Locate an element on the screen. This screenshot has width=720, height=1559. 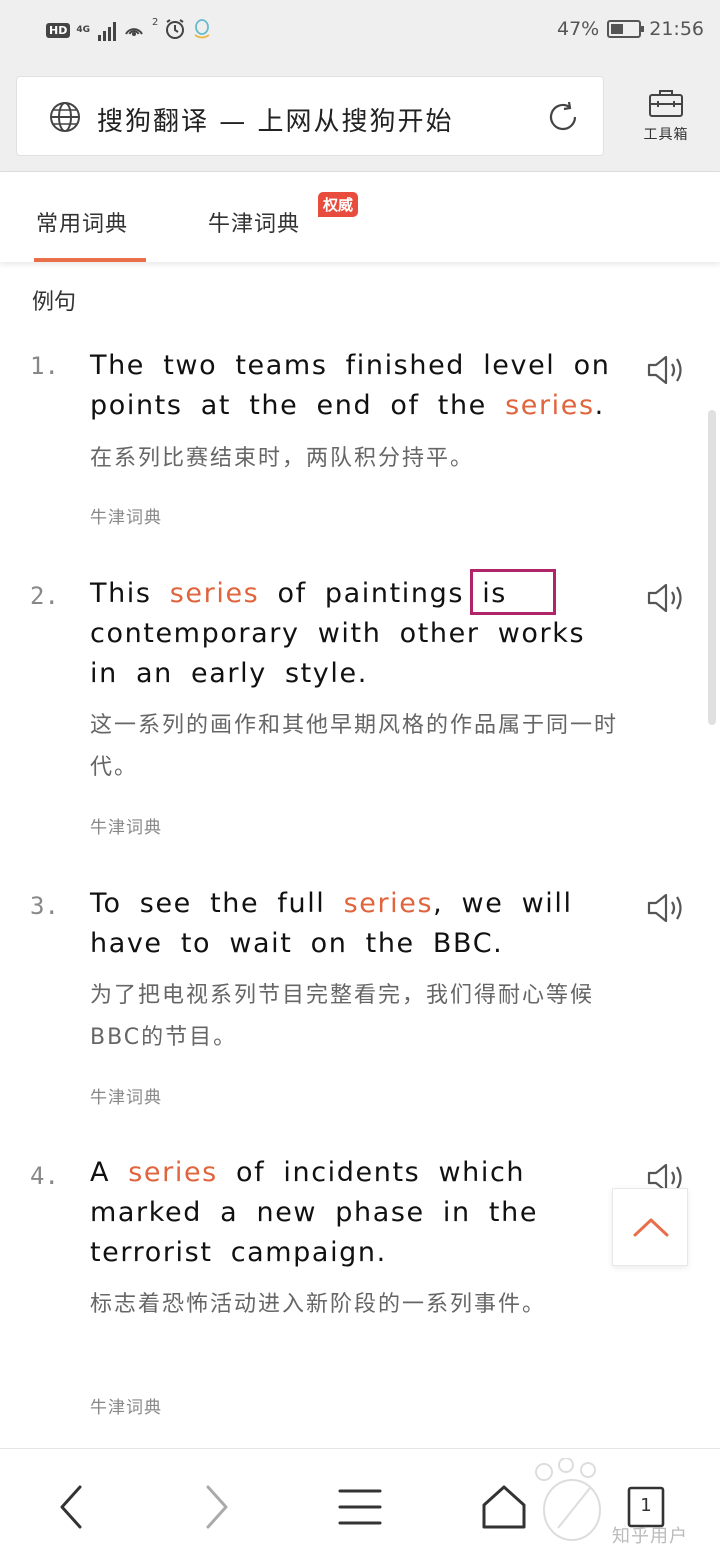
globe-icon is located at coordinates (65, 117).